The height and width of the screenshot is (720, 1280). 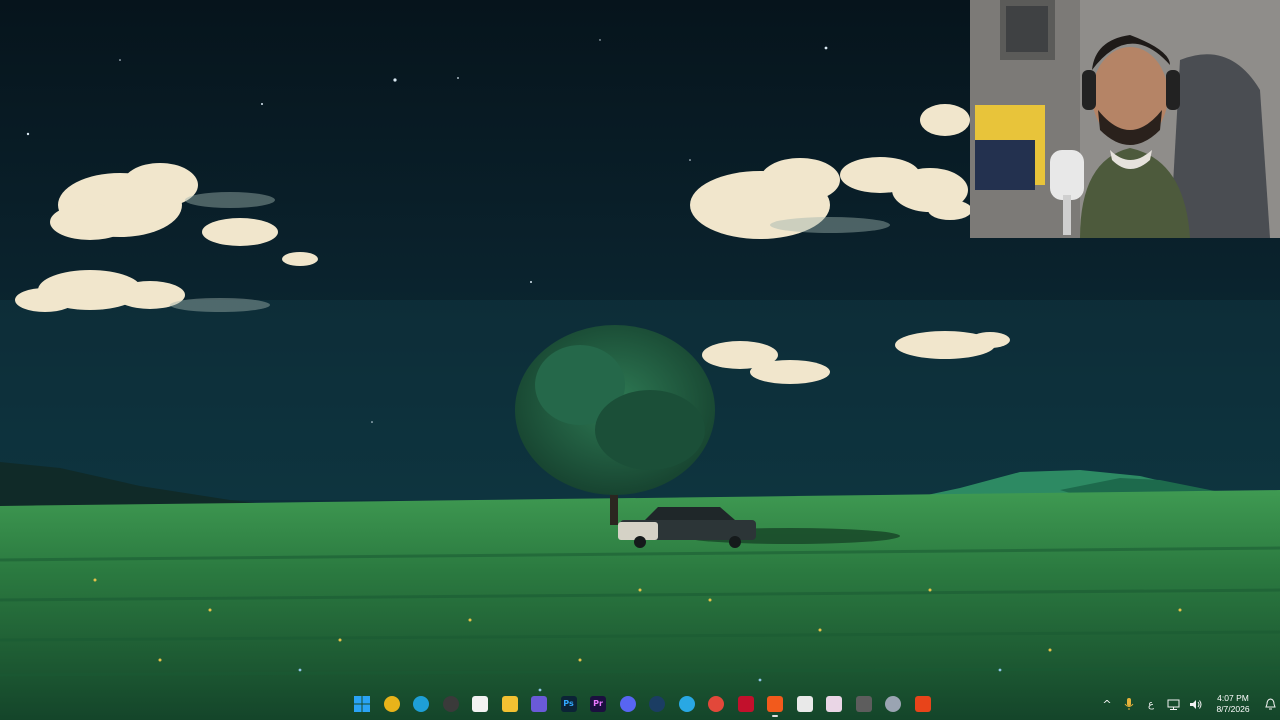 I want to click on taskbar-app-telegram, so click(x=687, y=704).